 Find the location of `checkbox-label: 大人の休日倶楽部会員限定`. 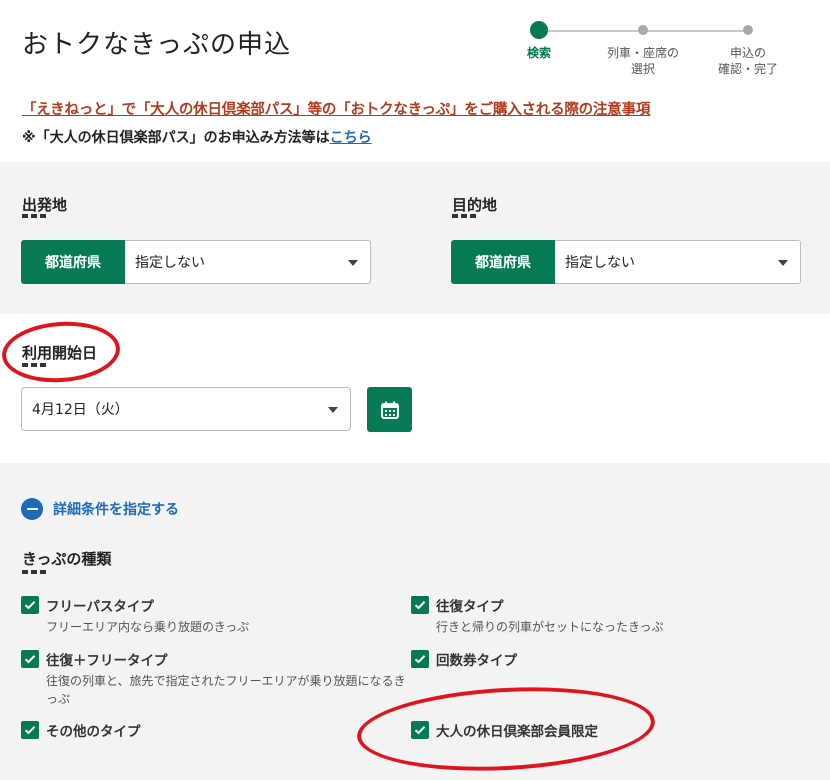

checkbox-label: 大人の休日倶楽部会員限定 is located at coordinates (517, 732).